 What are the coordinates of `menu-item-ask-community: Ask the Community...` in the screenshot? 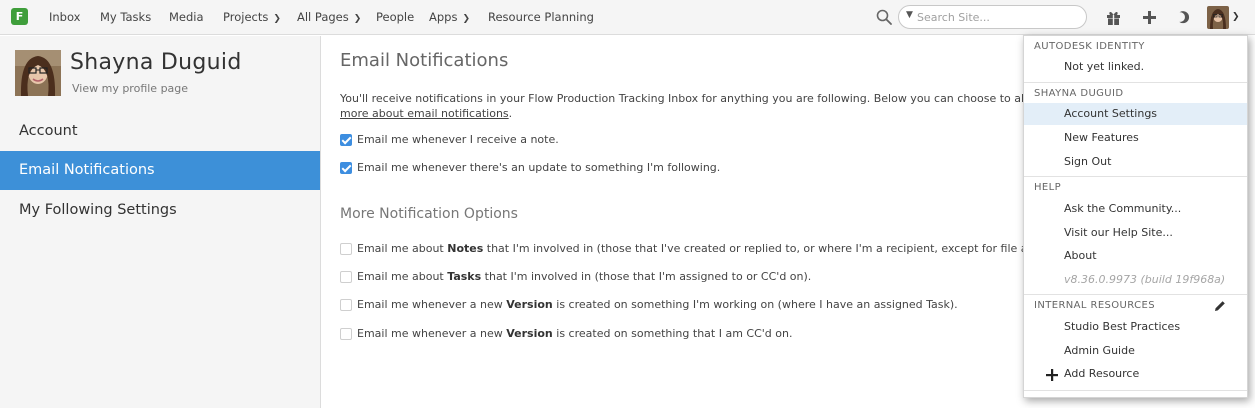 It's located at (1135, 209).